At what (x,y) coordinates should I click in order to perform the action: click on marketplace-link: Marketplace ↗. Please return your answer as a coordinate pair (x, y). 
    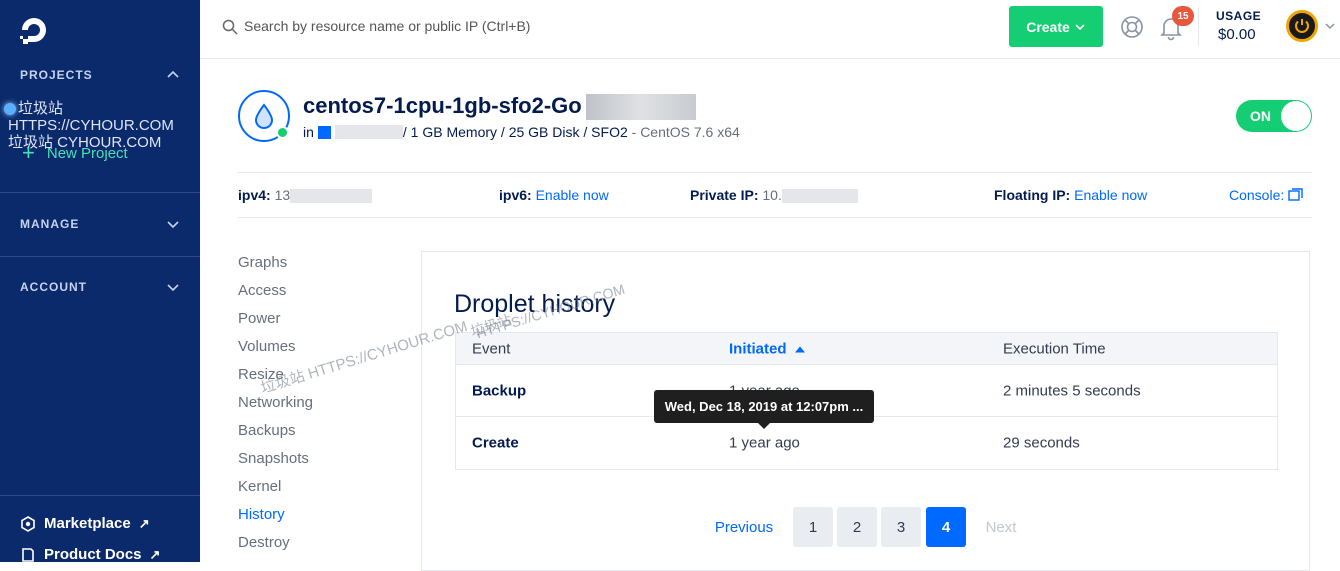
    Looking at the image, I should click on (85, 523).